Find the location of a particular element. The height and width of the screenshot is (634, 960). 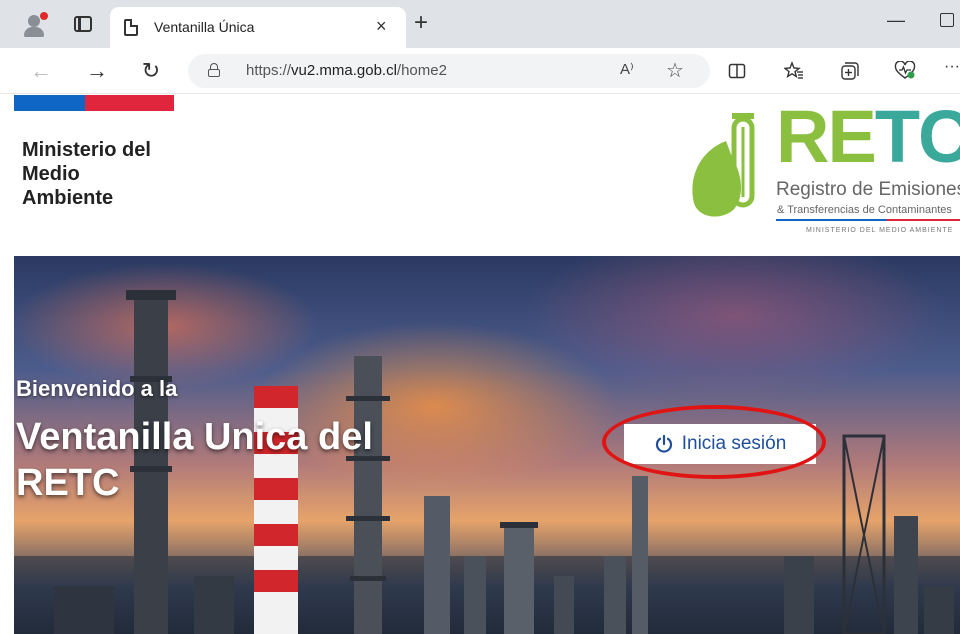

collections-icon is located at coordinates (850, 71).